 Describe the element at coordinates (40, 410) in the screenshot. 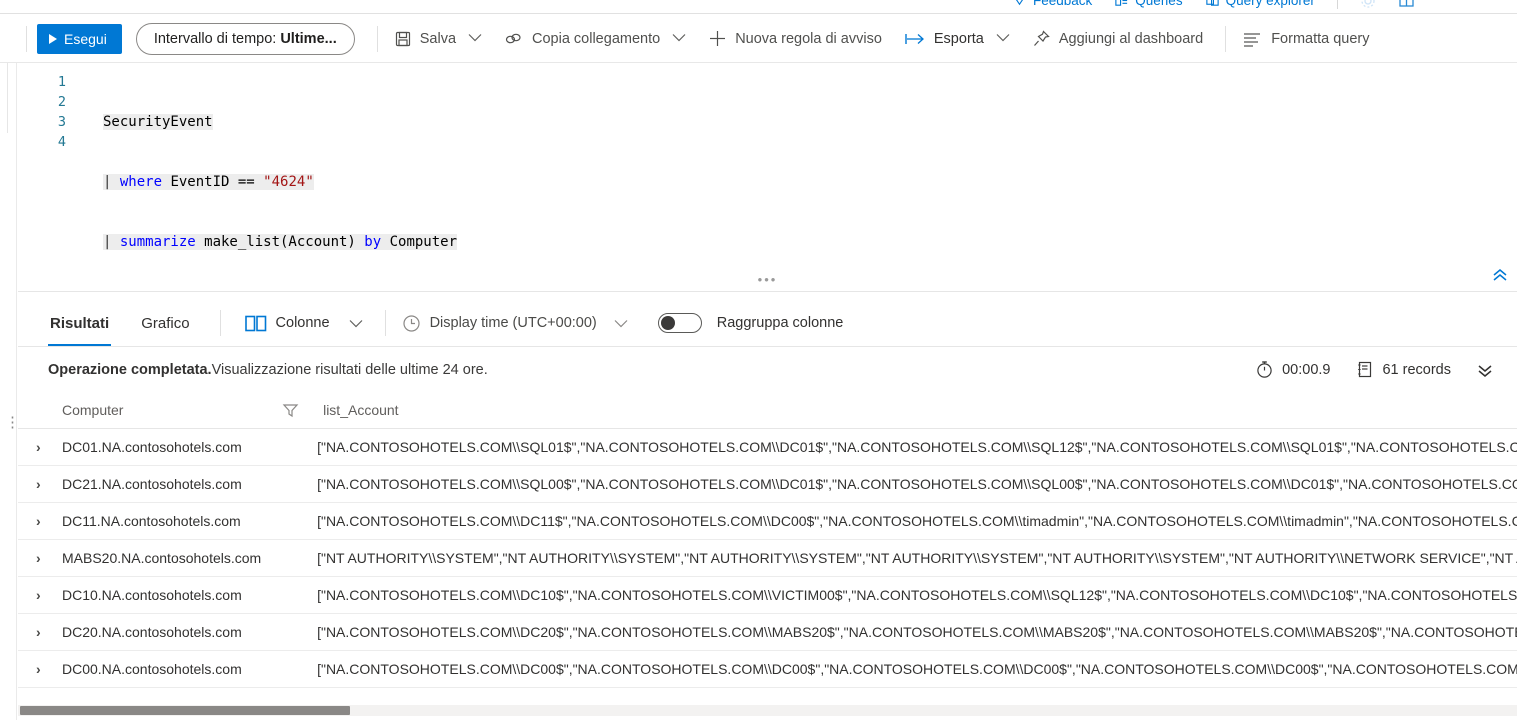

I see `expand-column-header` at that location.